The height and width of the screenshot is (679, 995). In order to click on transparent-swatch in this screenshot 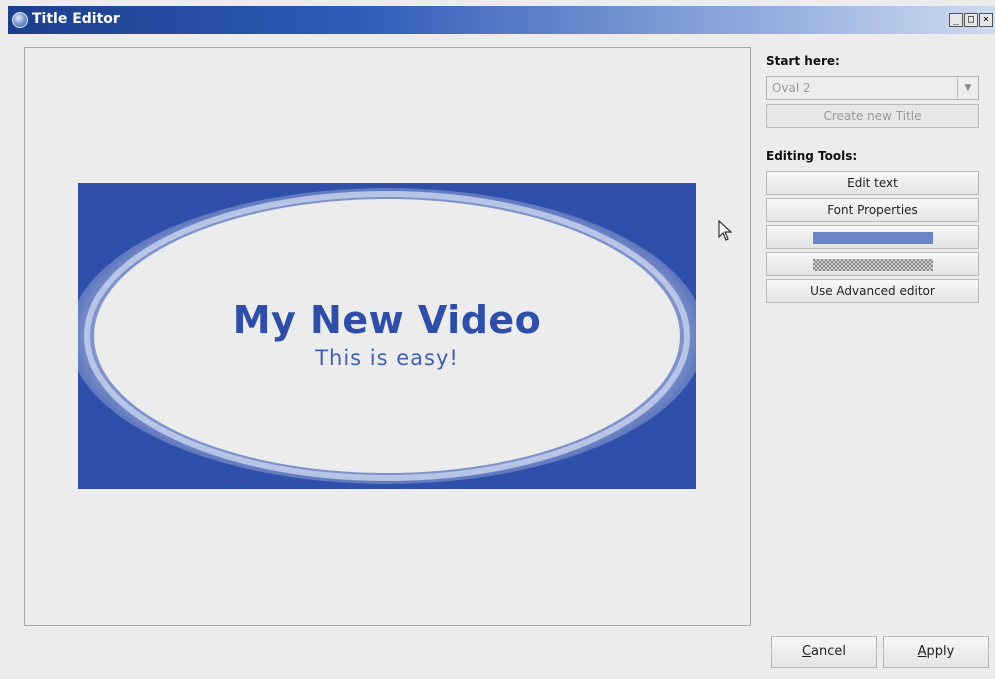, I will do `click(873, 265)`.